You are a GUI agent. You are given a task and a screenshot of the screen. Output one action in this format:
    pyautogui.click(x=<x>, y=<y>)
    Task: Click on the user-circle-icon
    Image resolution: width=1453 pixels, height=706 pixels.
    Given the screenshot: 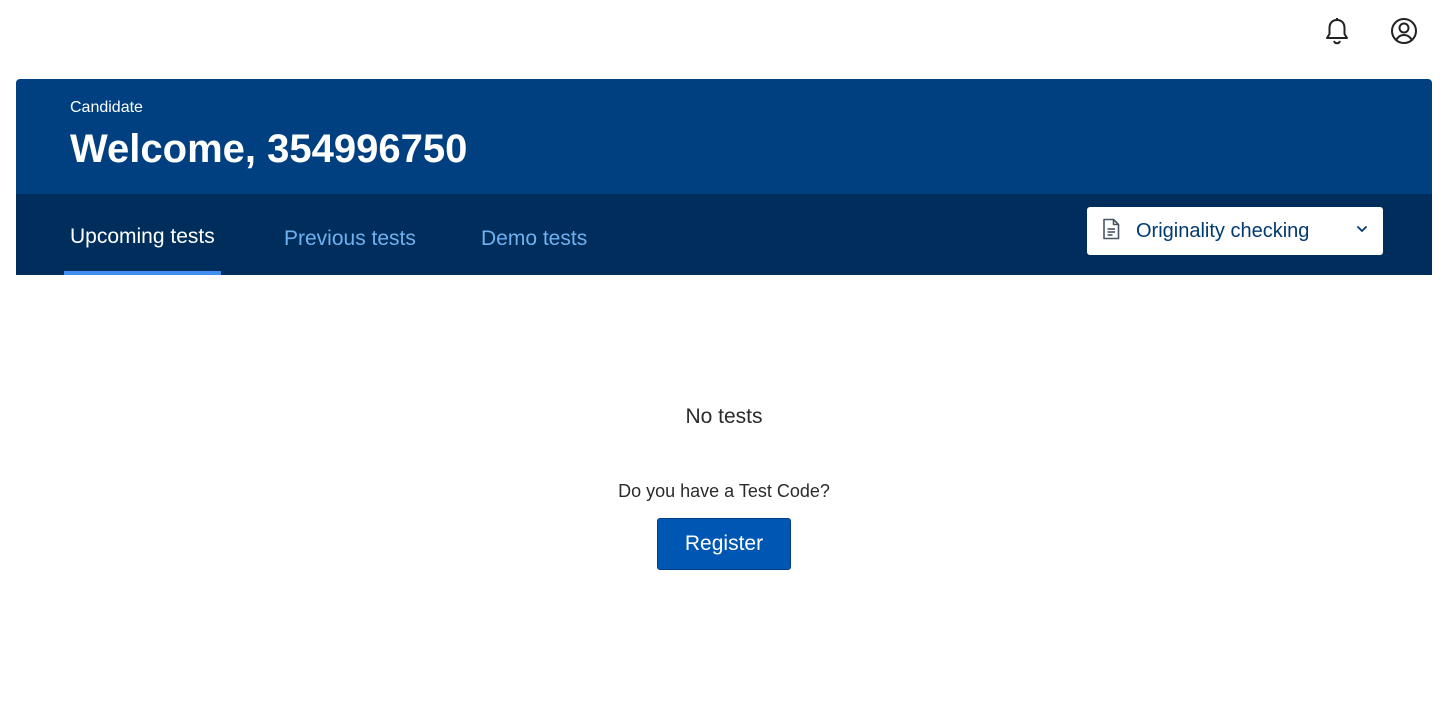 What is the action you would take?
    pyautogui.click(x=1404, y=31)
    